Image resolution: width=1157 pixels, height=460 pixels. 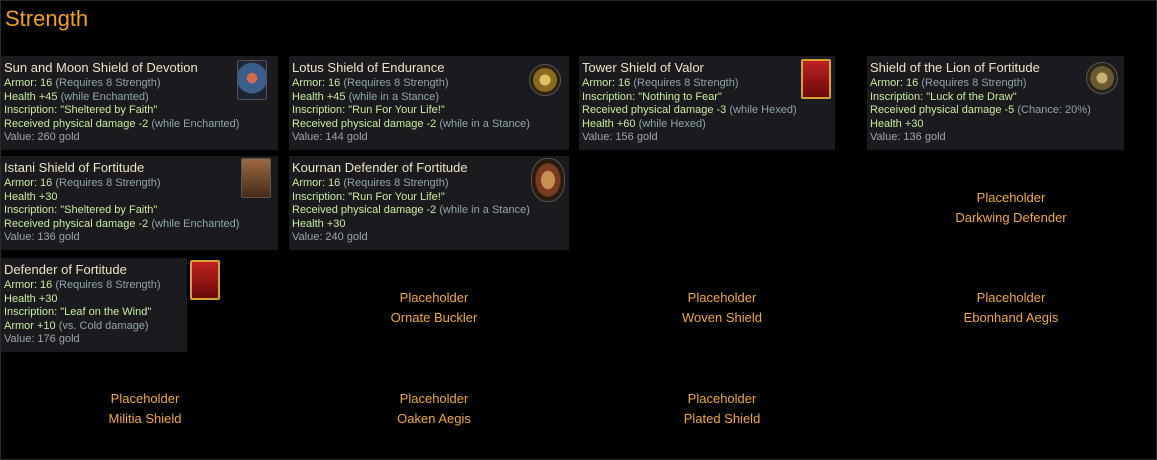 I want to click on lion-shield-icon, so click(x=1102, y=78).